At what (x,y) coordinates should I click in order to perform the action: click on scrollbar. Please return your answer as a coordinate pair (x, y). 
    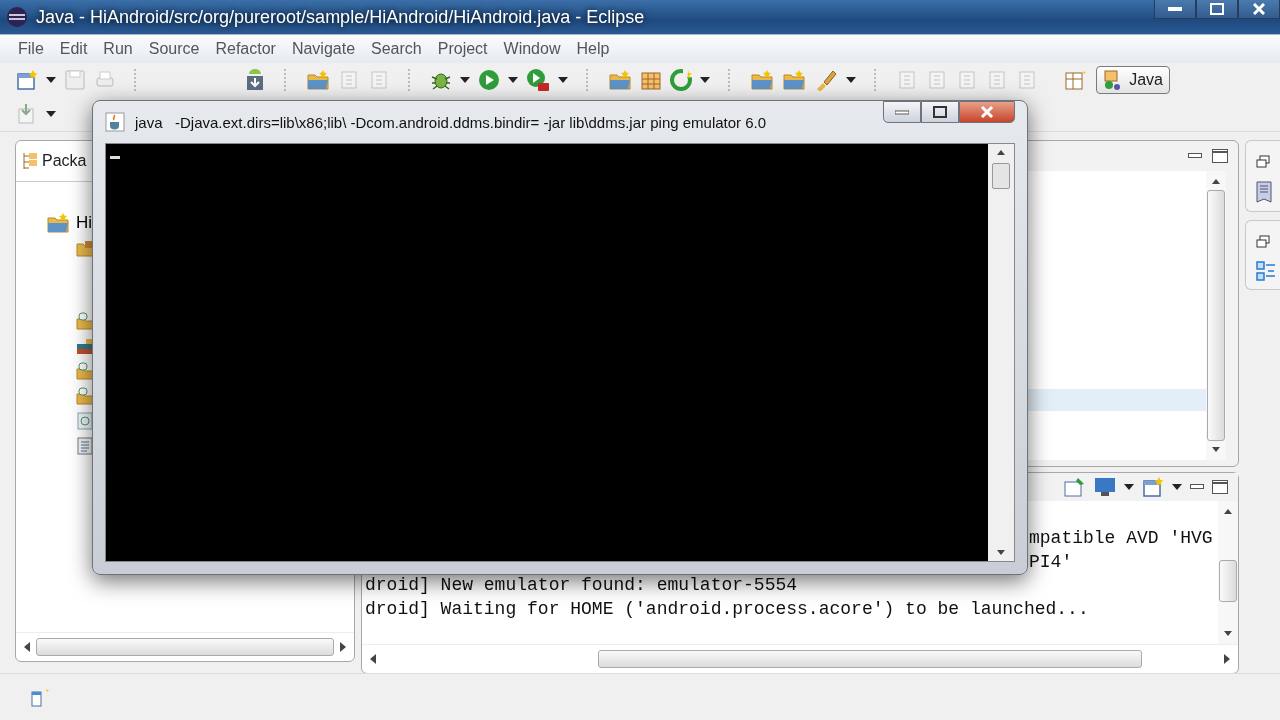
    Looking at the image, I should click on (1001, 352).